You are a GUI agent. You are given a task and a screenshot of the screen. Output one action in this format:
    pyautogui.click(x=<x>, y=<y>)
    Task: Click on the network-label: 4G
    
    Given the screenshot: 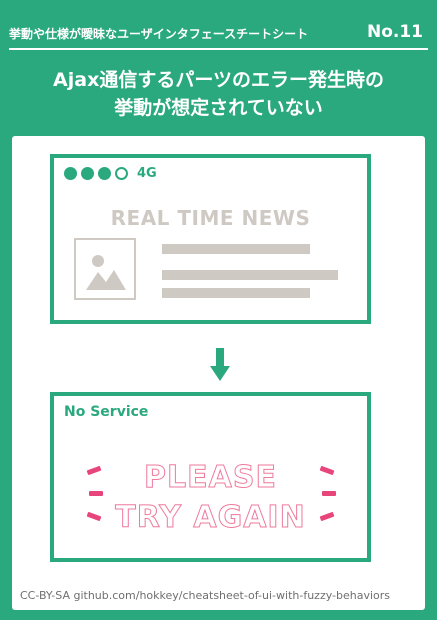 What is the action you would take?
    pyautogui.click(x=147, y=173)
    